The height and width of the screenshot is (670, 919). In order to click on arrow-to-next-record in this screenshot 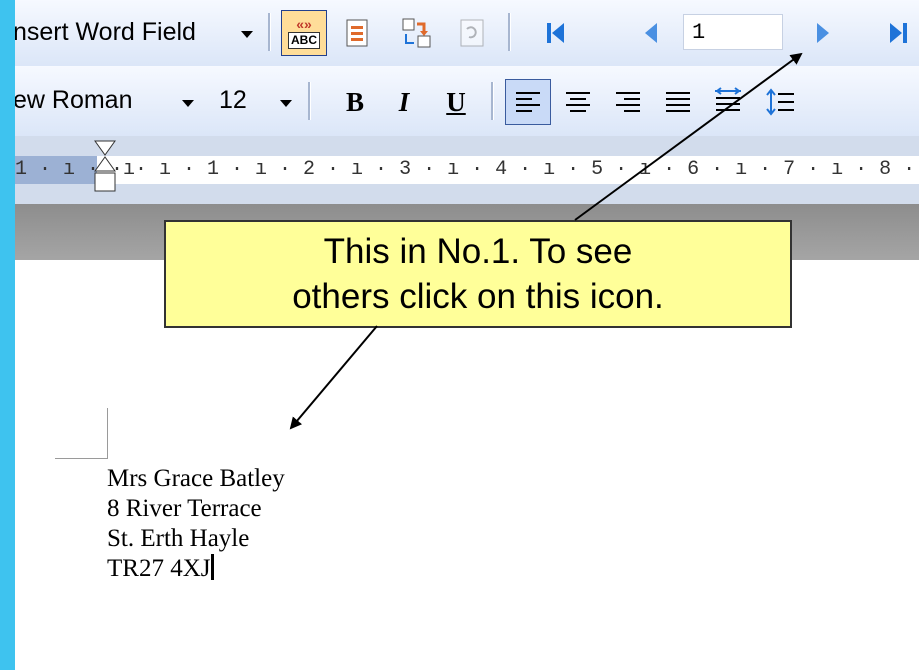, I will do `click(688, 136)`.